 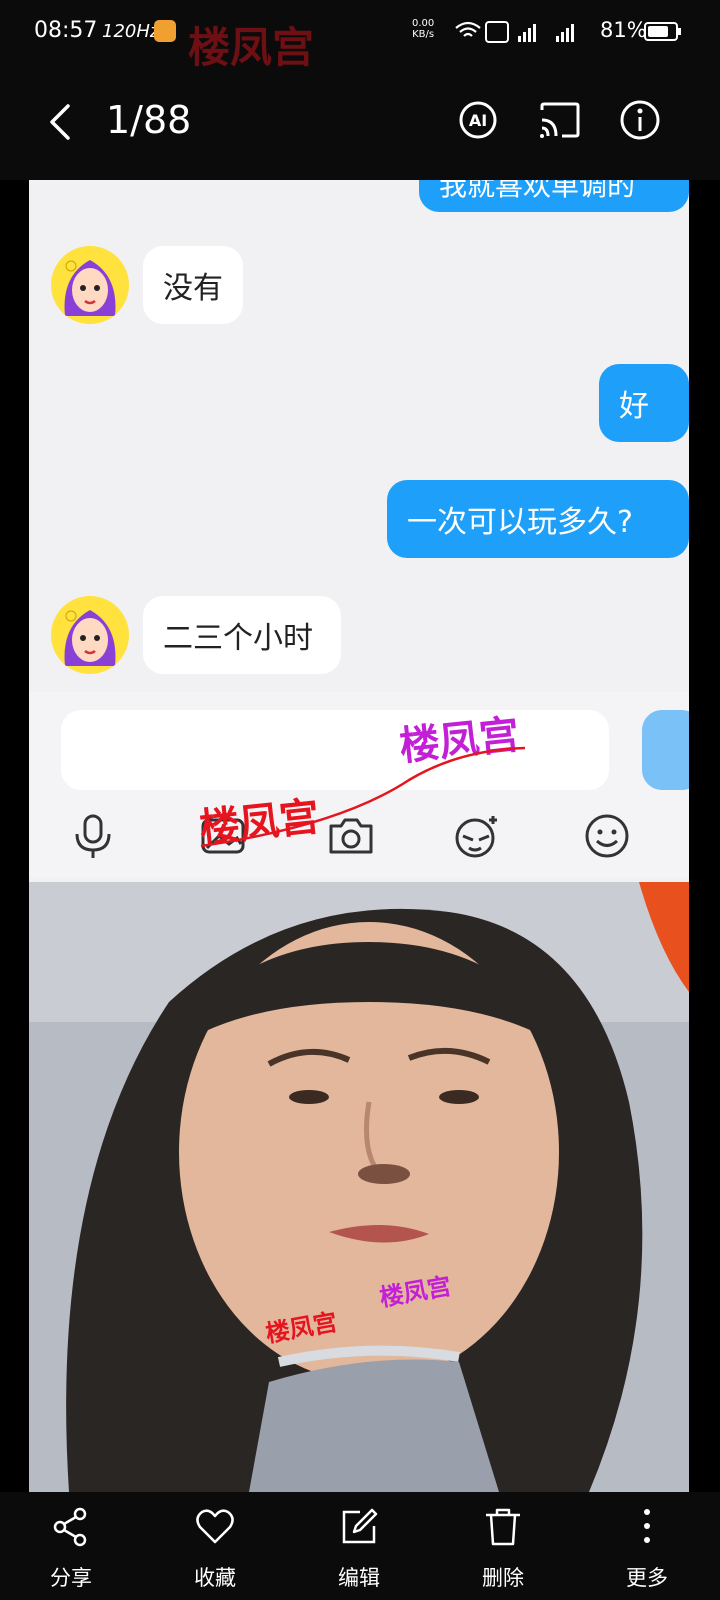 I want to click on bottom-action-bar: 分享 收藏 编辑 删除 更多, so click(x=360, y=1546).